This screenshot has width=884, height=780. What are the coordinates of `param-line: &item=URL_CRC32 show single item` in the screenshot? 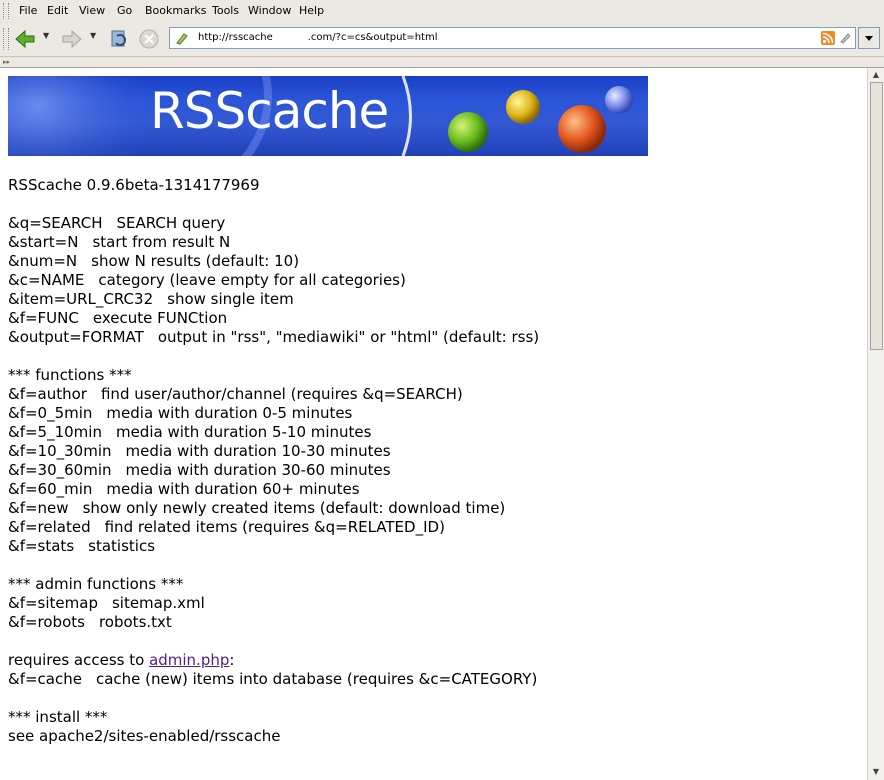 It's located at (151, 299).